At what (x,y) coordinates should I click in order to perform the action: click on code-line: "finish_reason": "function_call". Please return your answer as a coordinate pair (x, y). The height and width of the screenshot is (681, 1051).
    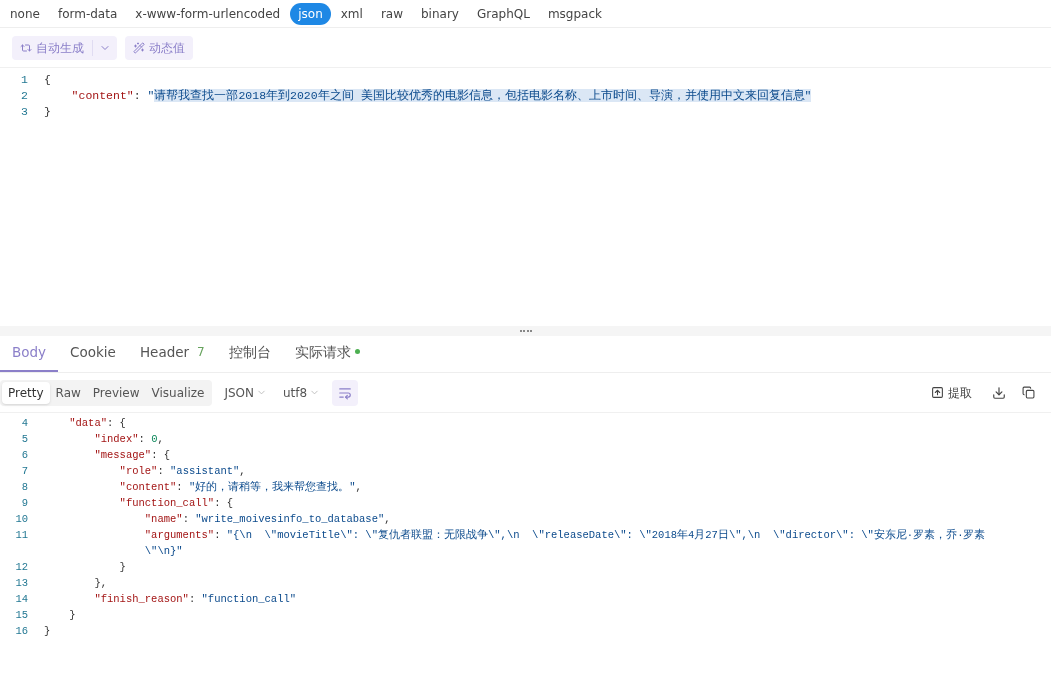
    Looking at the image, I should click on (195, 599).